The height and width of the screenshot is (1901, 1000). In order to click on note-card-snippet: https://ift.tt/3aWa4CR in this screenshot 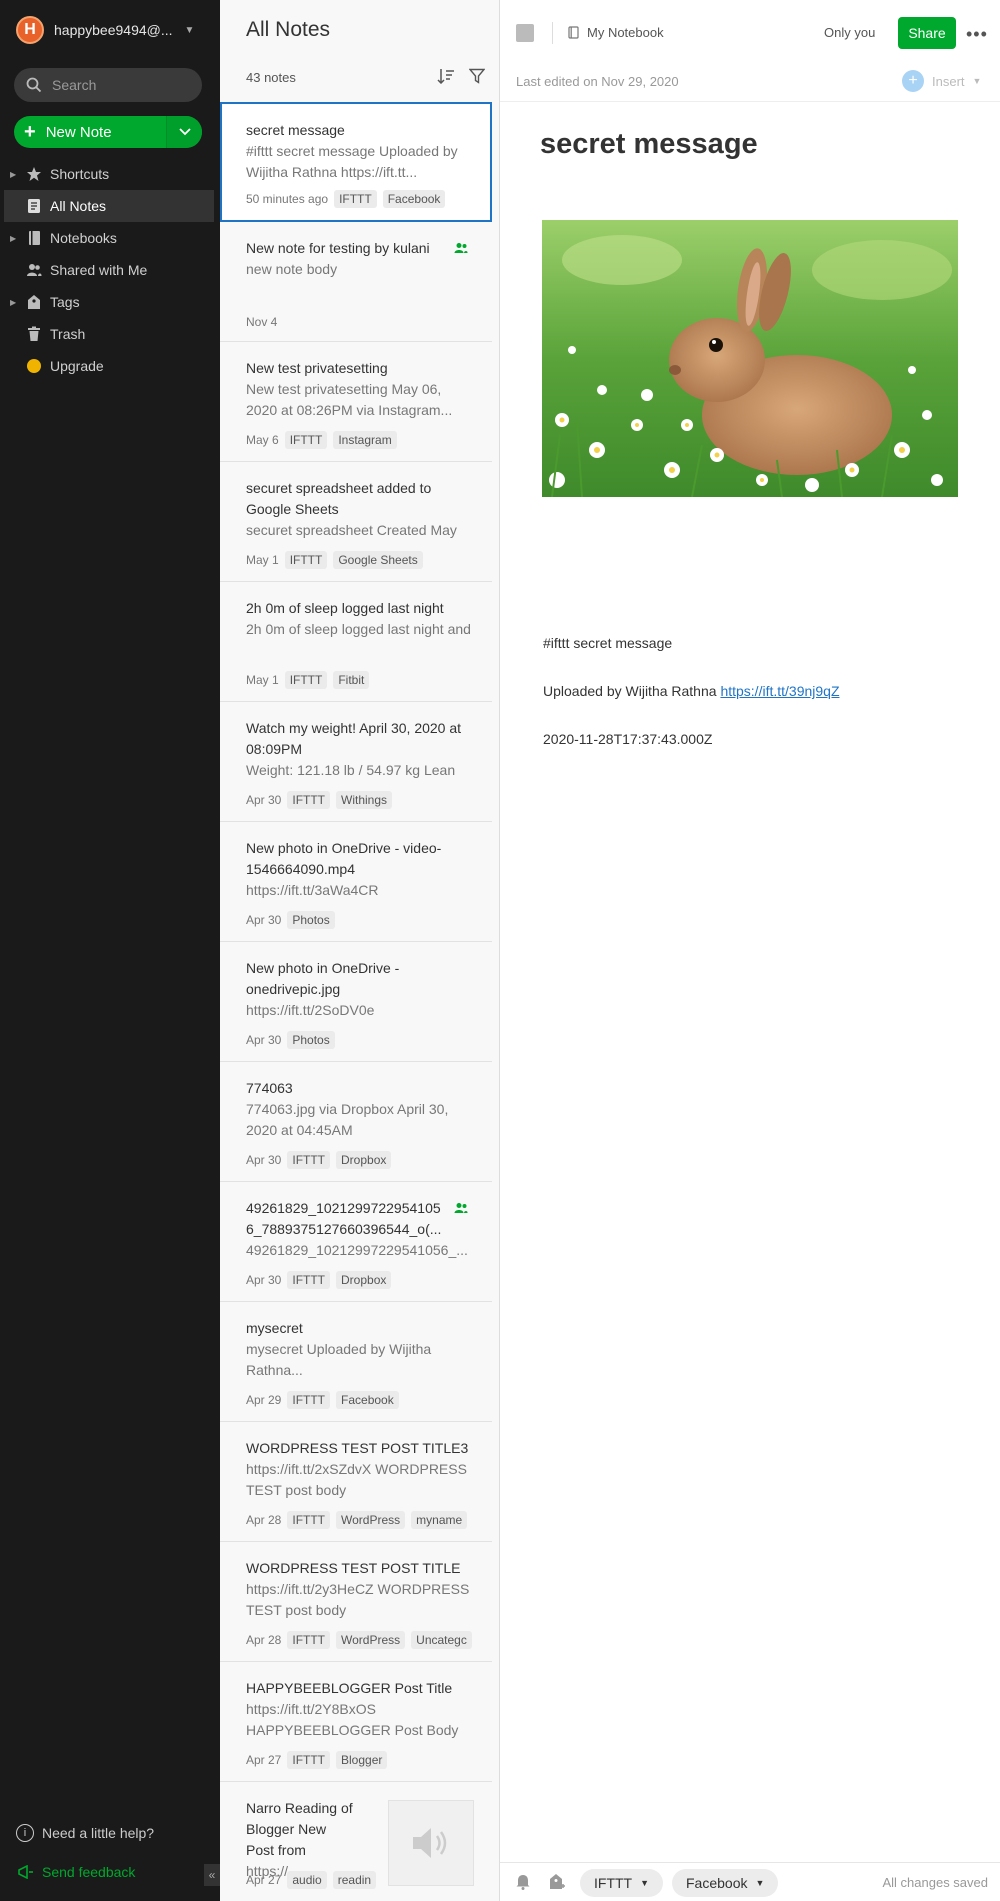, I will do `click(312, 890)`.